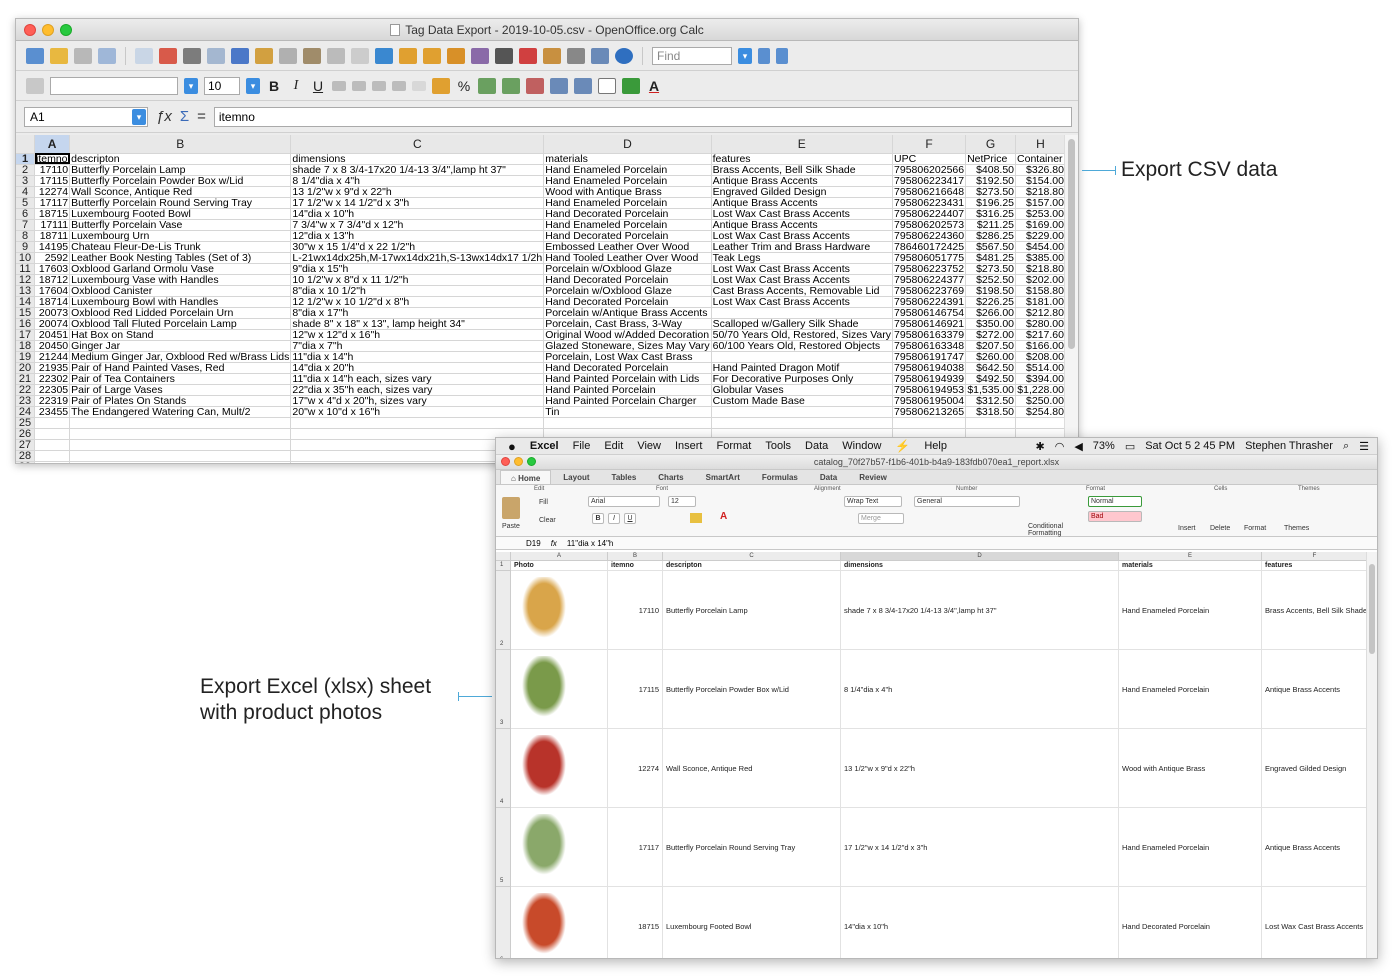 The image size is (1400, 977). What do you see at coordinates (1040, 181) in the screenshot?
I see `sheet-cell: $154.00` at bounding box center [1040, 181].